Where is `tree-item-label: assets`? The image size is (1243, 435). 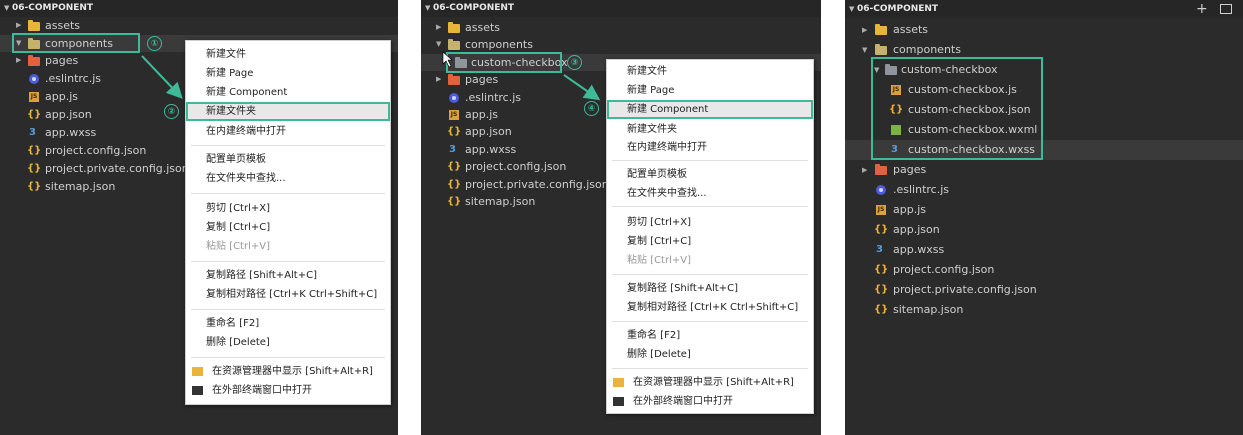 tree-item-label: assets is located at coordinates (911, 29).